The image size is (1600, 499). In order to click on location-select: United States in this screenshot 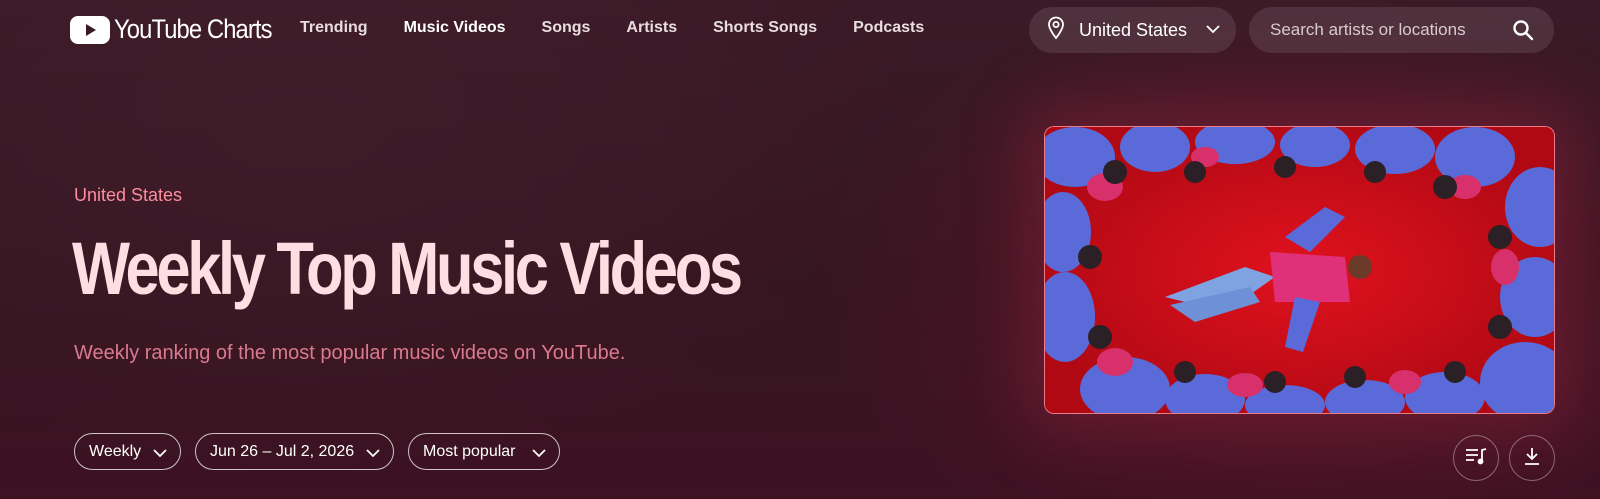, I will do `click(1132, 30)`.